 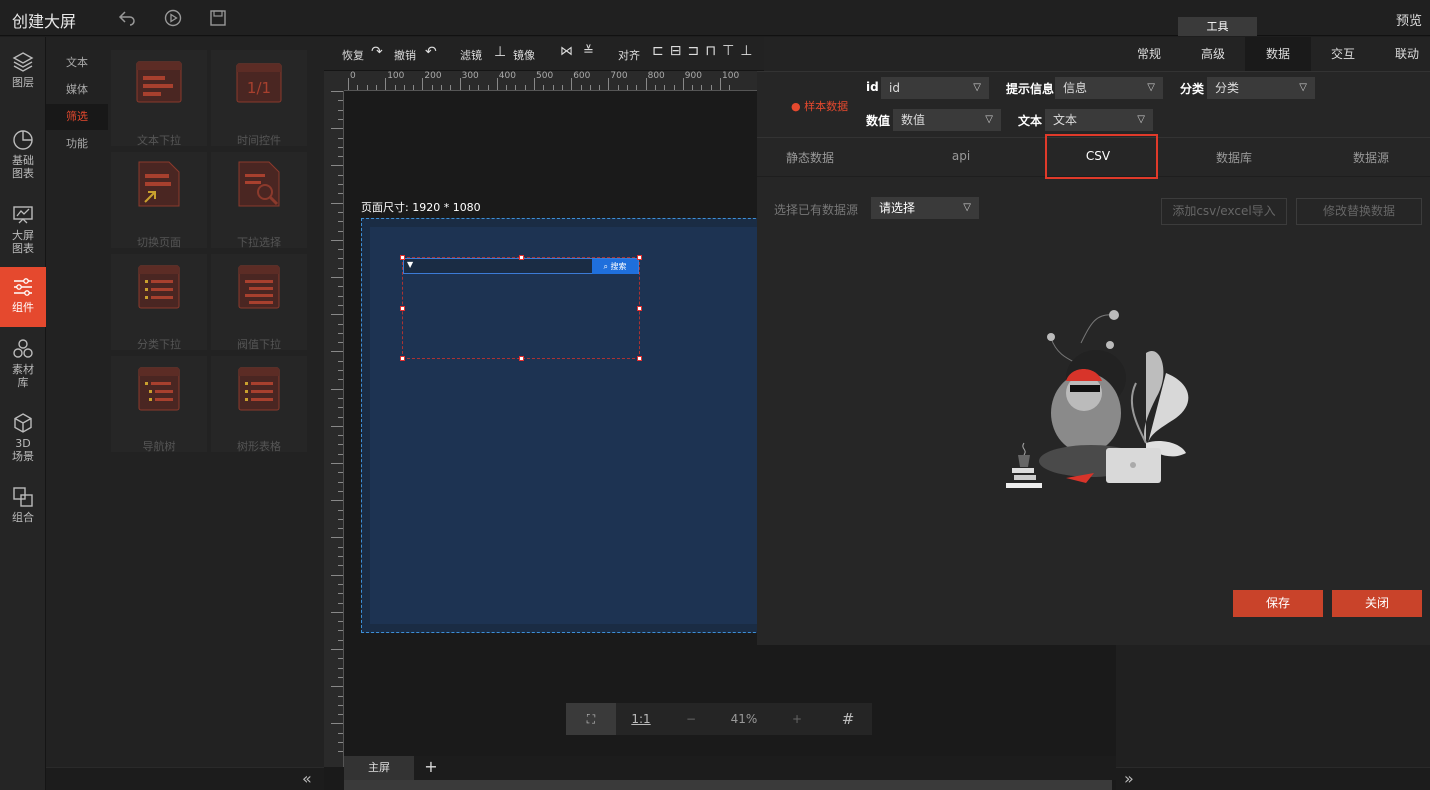 What do you see at coordinates (307, 778) in the screenshot?
I see `collapse-left-icon: «` at bounding box center [307, 778].